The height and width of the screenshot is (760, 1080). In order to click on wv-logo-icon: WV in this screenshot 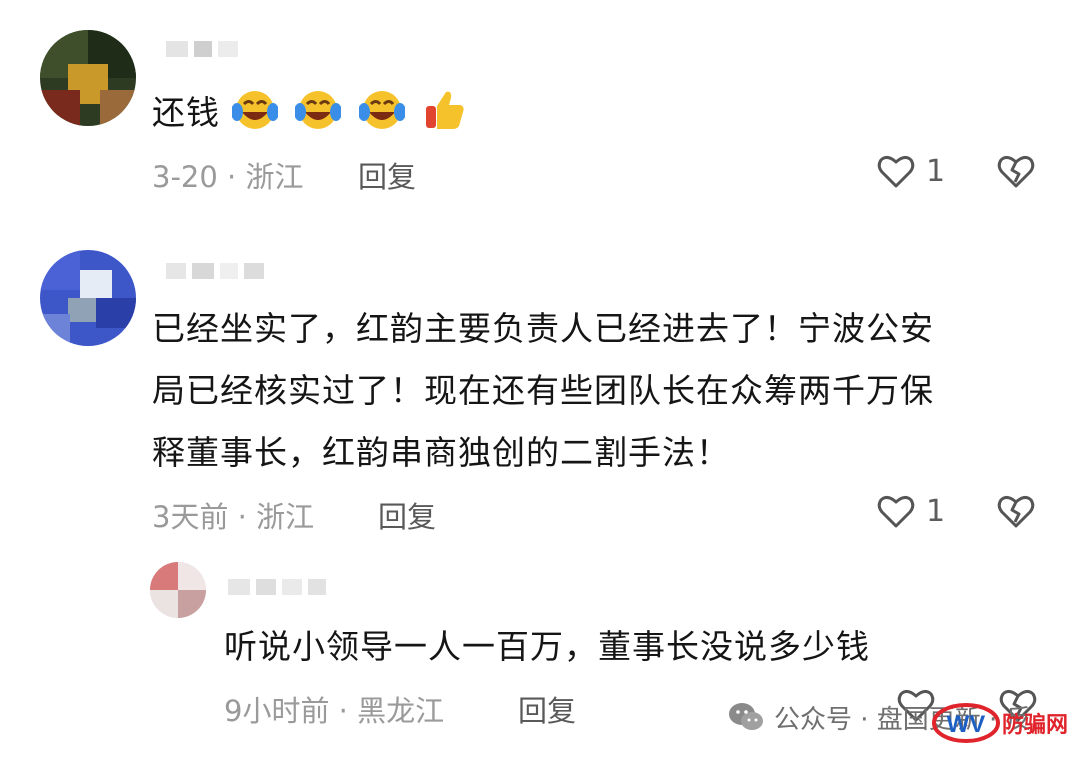, I will do `click(966, 723)`.